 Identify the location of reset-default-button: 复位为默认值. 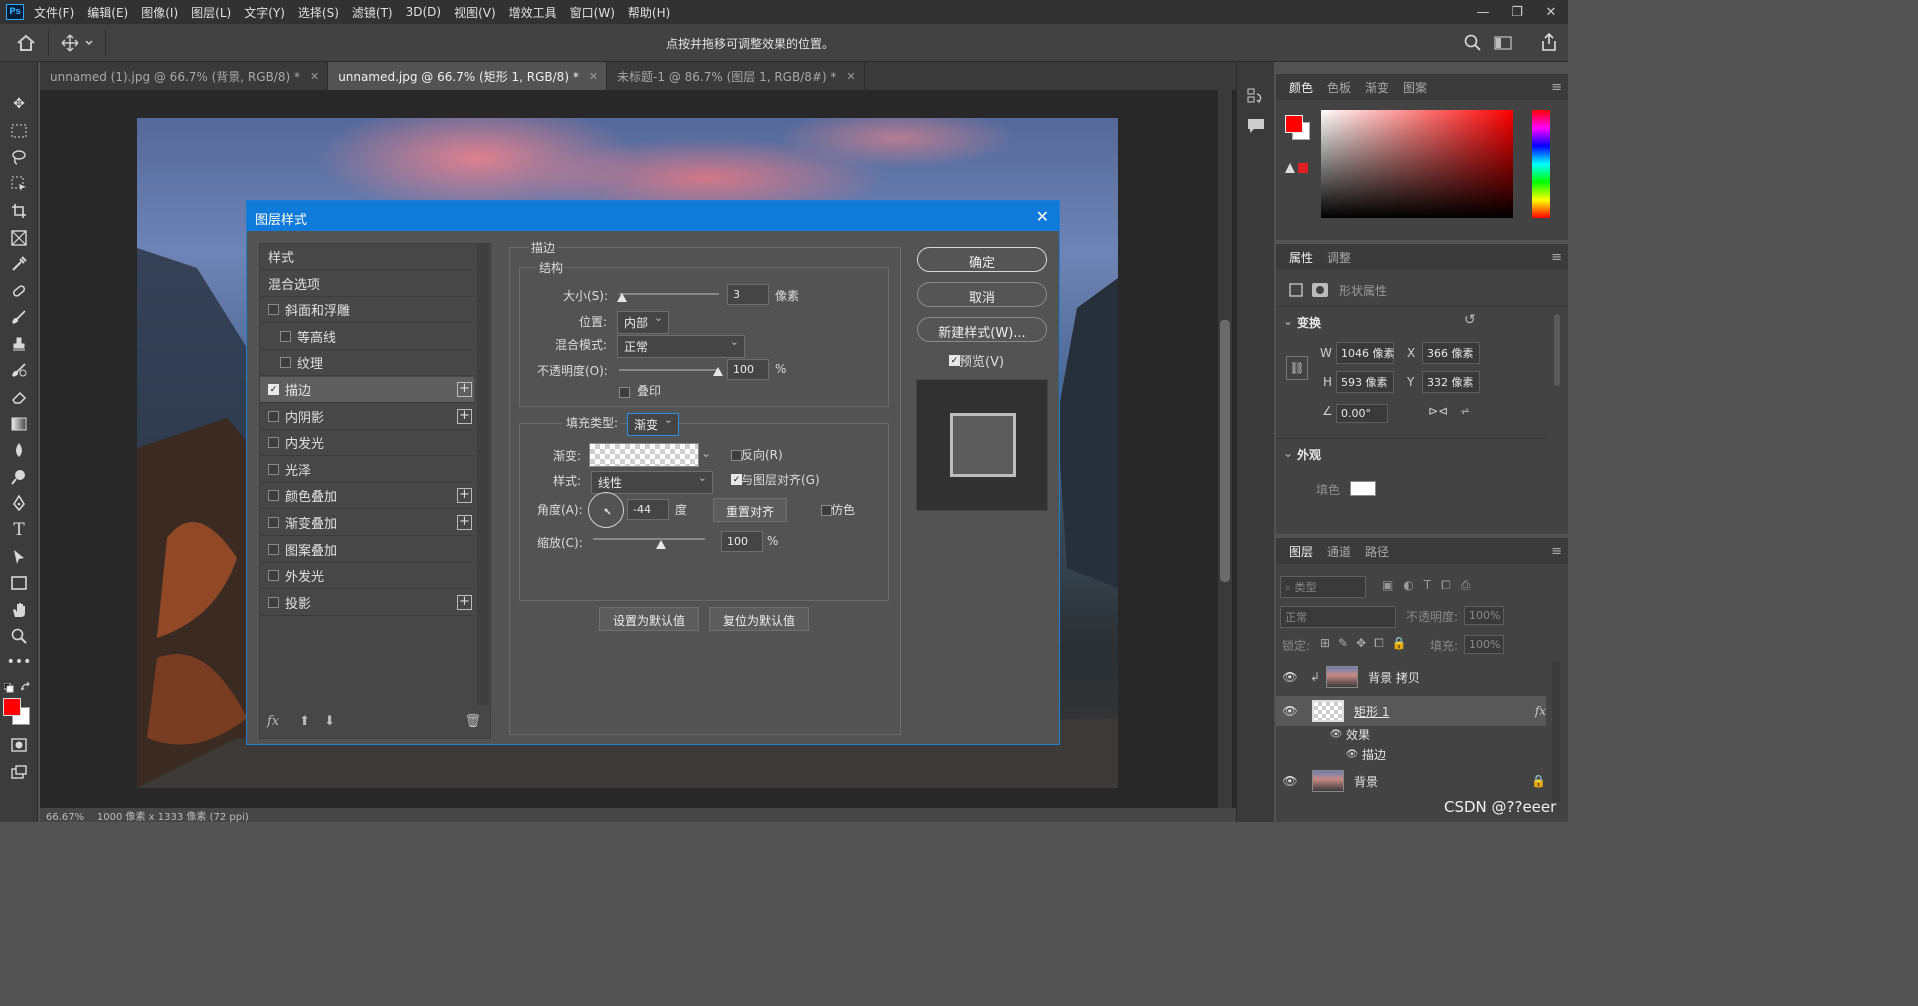
(759, 619).